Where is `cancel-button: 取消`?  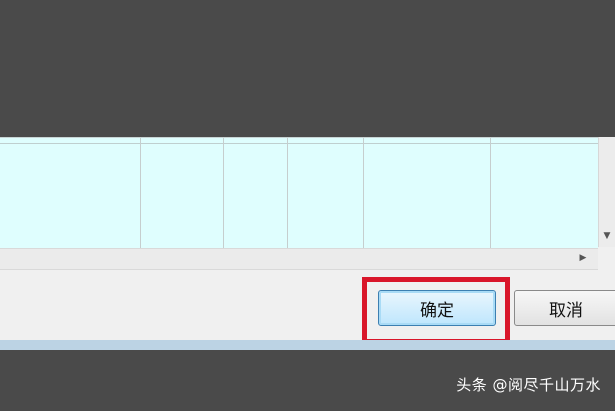 cancel-button: 取消 is located at coordinates (564, 308).